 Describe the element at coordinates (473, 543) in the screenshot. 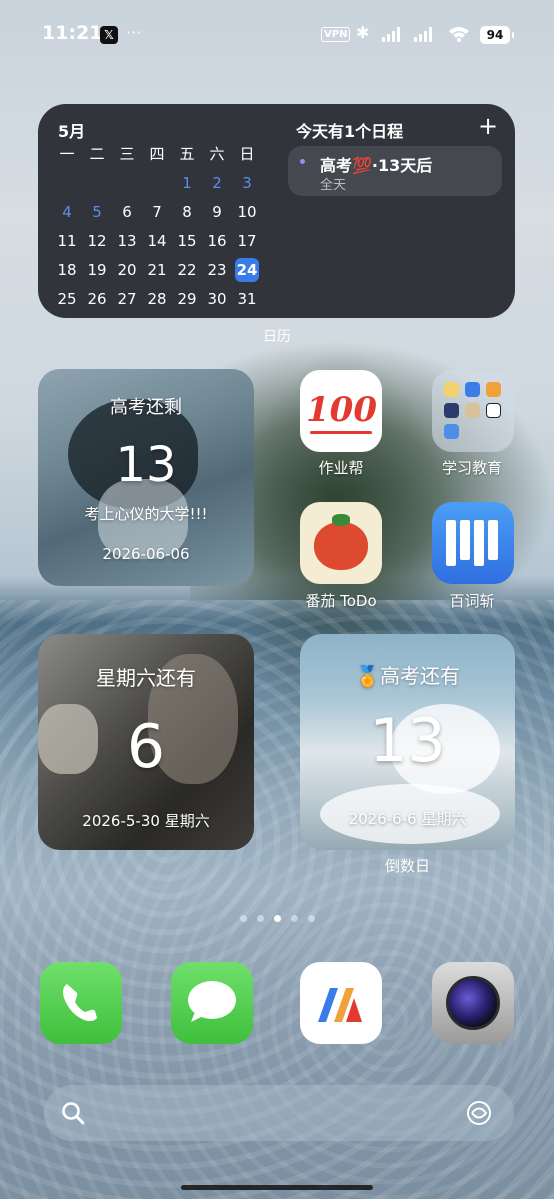

I see `baicizhan-app-icon` at that location.